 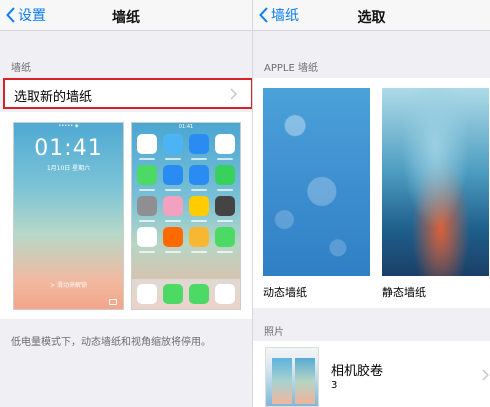 What do you see at coordinates (111, 342) in the screenshot?
I see `low-power-note: 低电量模式下，动态墙纸和视角缩放将停用。` at bounding box center [111, 342].